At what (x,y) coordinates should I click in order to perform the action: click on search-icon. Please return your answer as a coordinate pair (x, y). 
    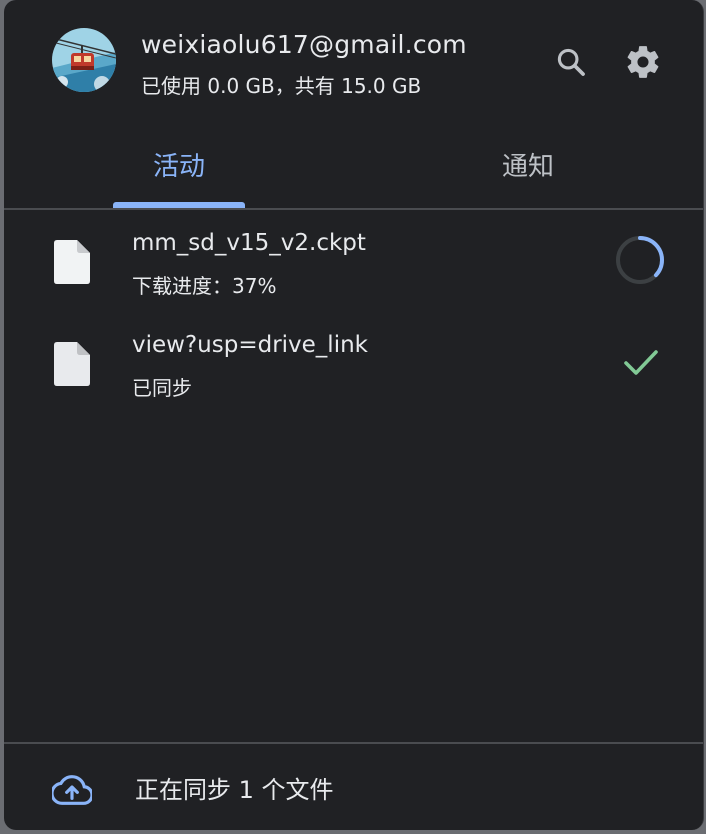
    Looking at the image, I should click on (571, 62).